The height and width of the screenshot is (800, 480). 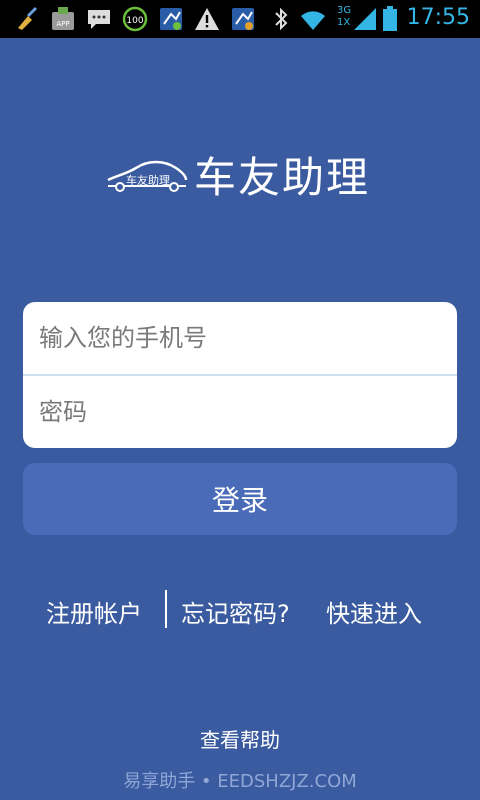 I want to click on link-divider, so click(x=166, y=609).